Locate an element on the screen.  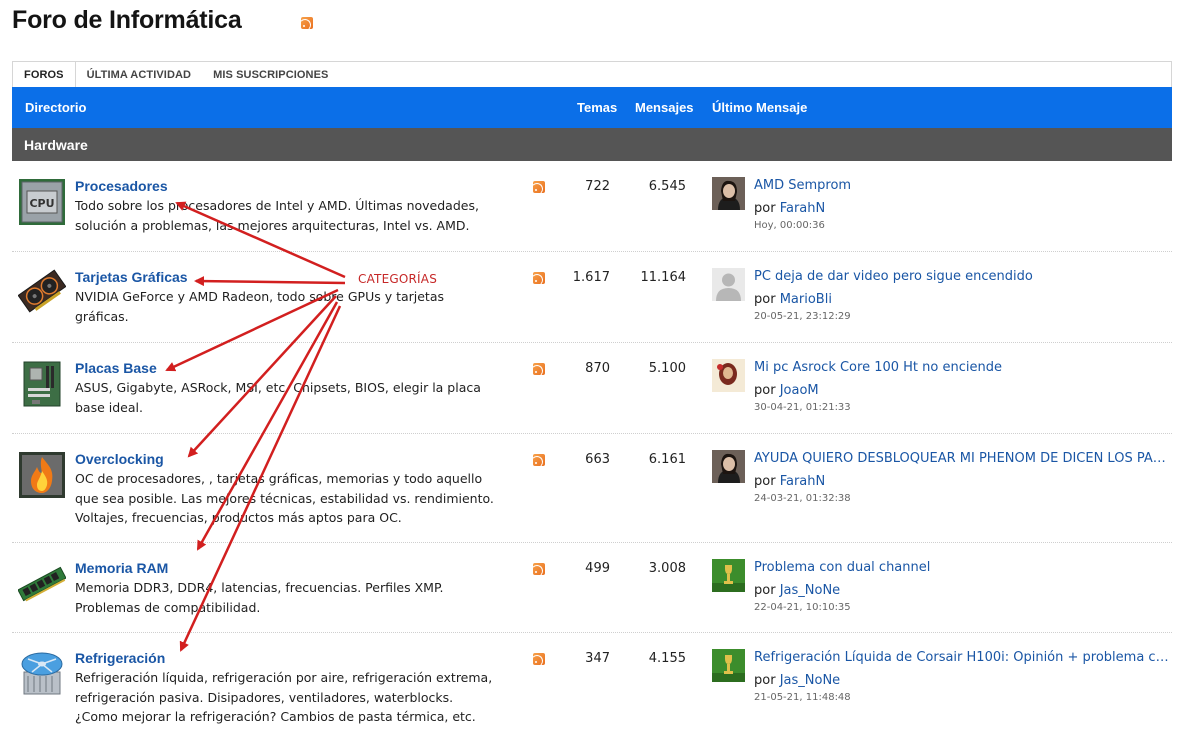
tab-mis-suscripciones: MIS SUSCRIPCIONES is located at coordinates (270, 74).